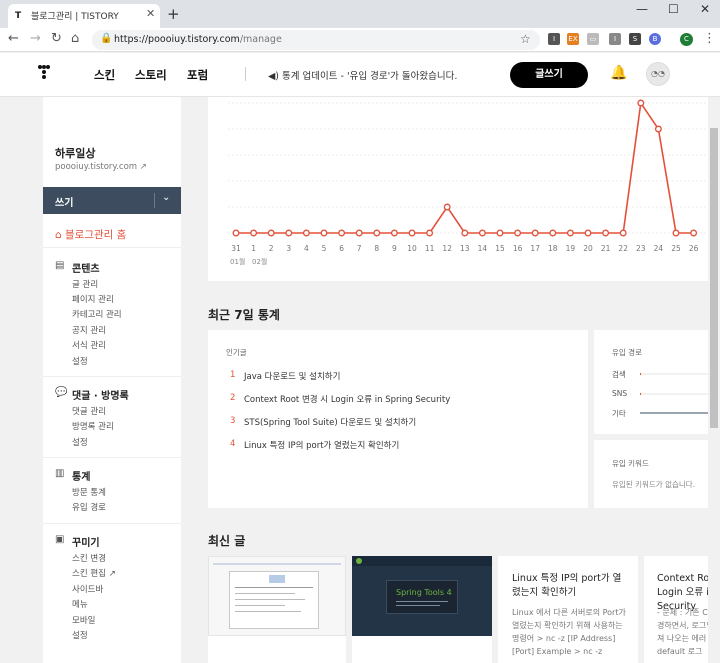 This screenshot has height=663, width=720. What do you see at coordinates (253, 248) in the screenshot?
I see `x-tick-label: 1` at bounding box center [253, 248].